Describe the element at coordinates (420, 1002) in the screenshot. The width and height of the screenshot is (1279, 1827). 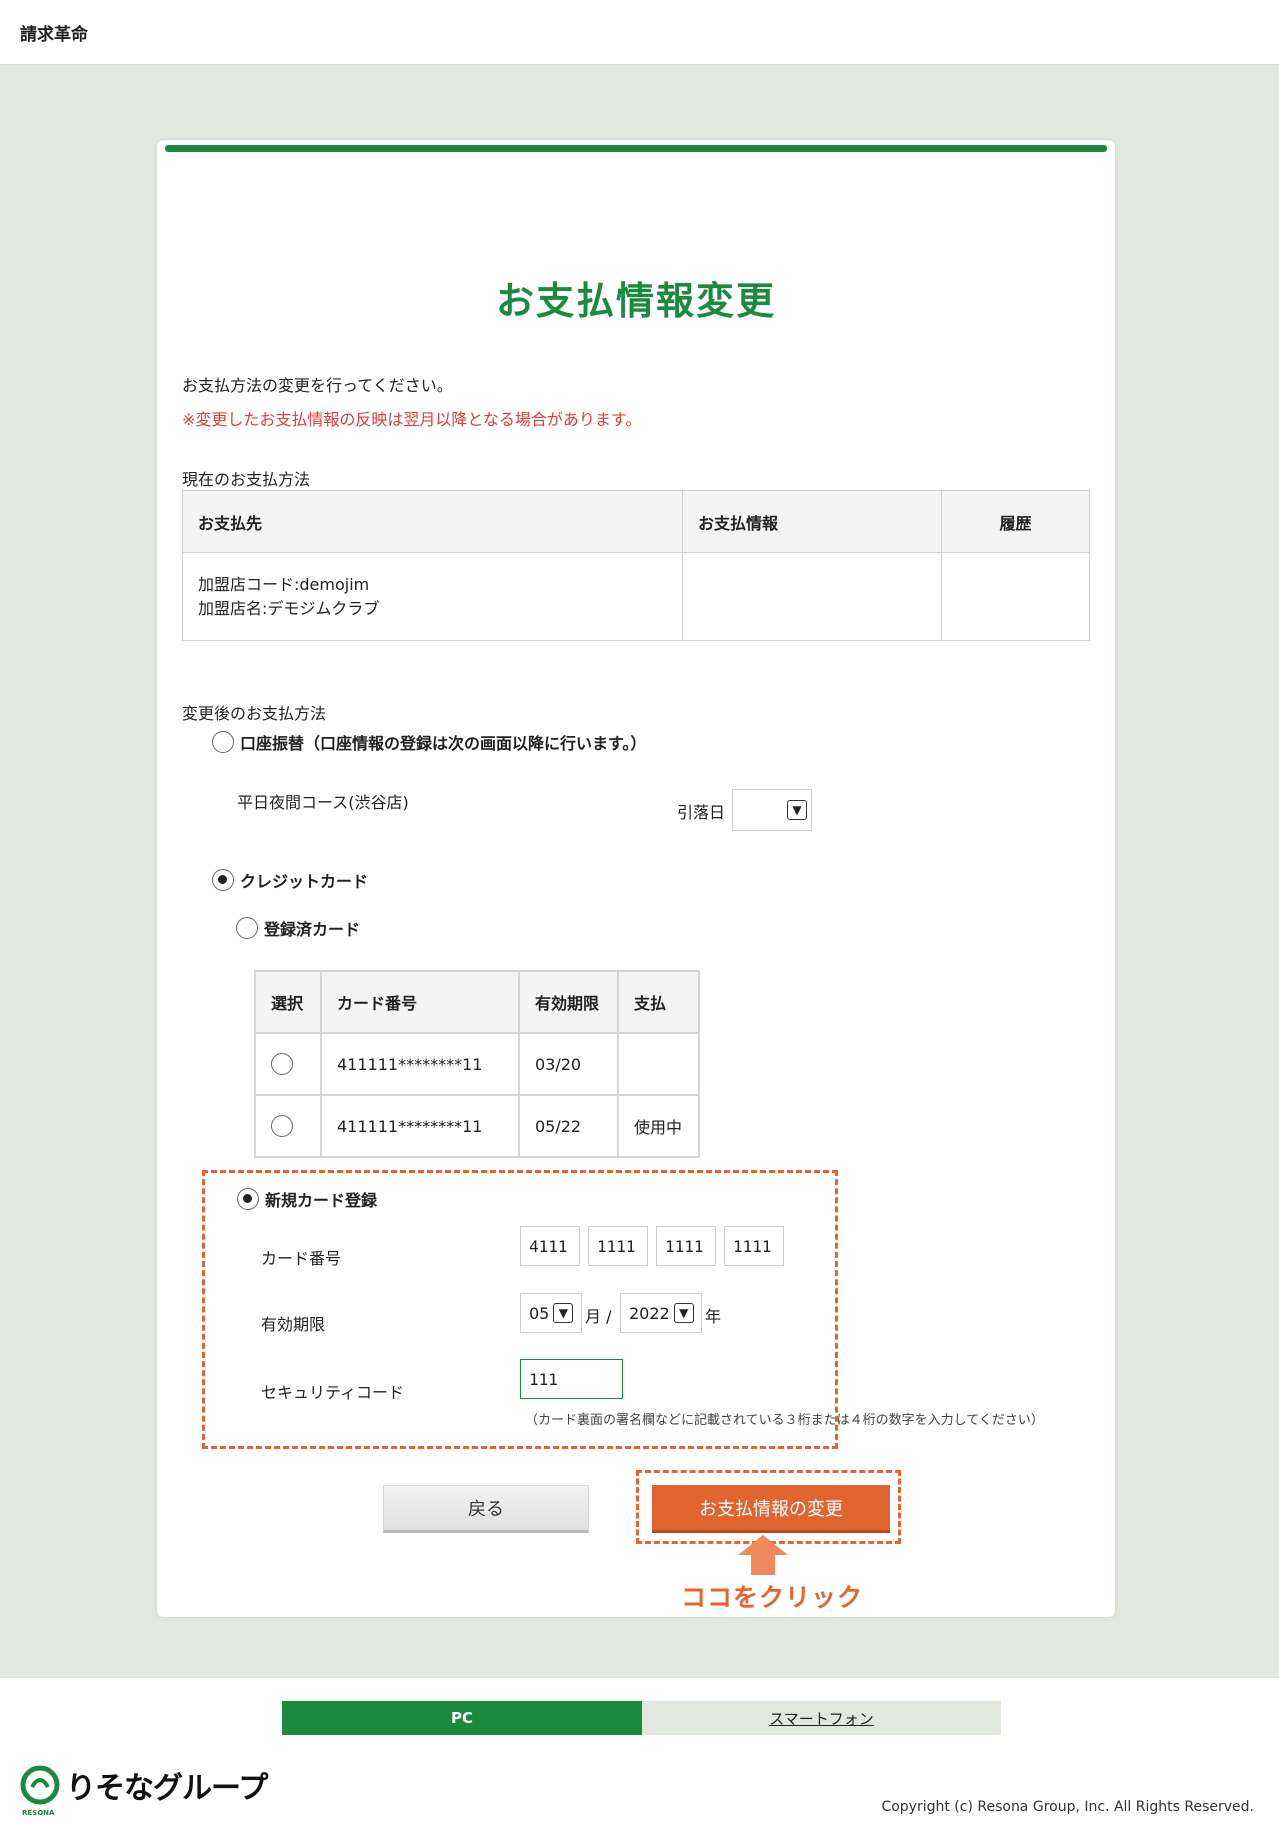
I see `col-header-card-number: カード番号` at that location.